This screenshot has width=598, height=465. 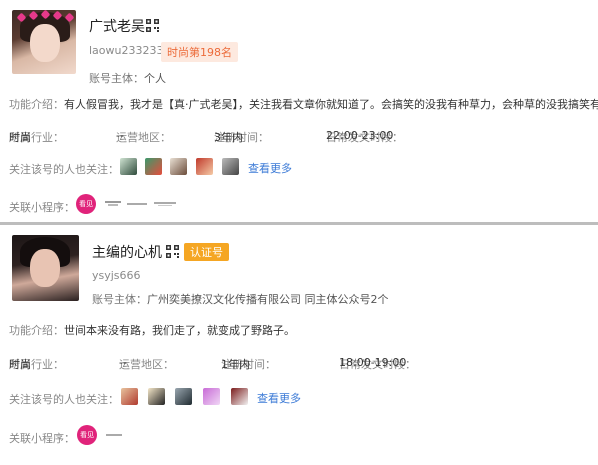 I want to click on post-time-value: 18:00-19:00, so click(x=373, y=362).